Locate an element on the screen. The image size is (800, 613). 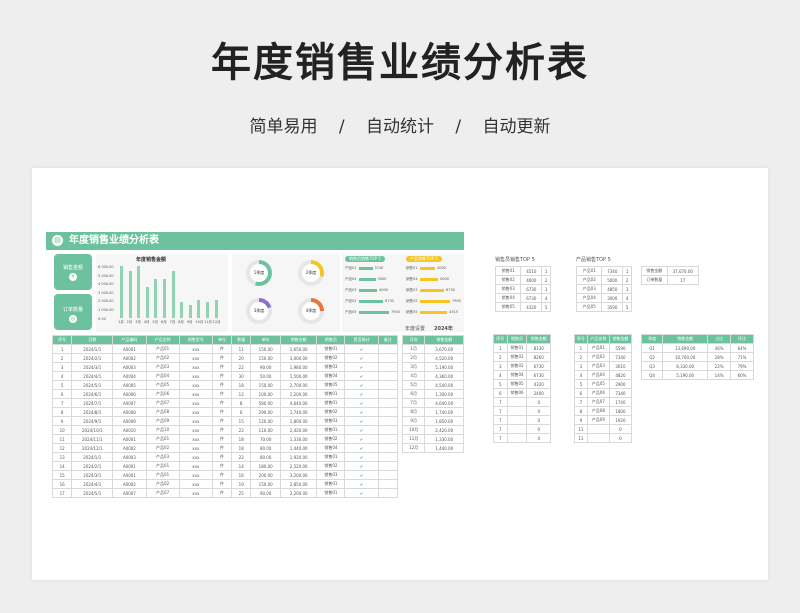
column-header: 产品编码 is located at coordinates (129, 340).